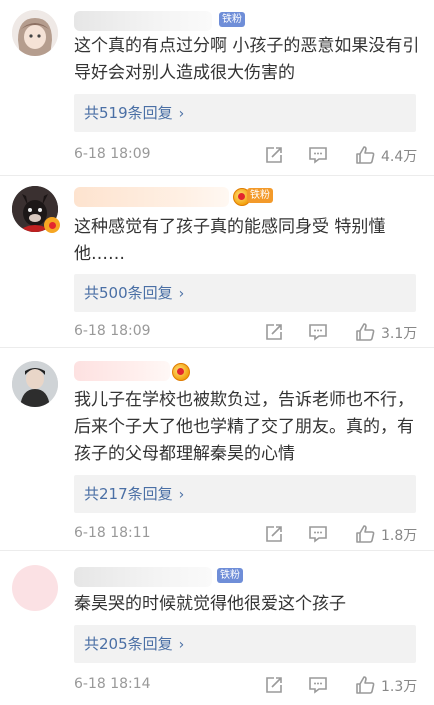 The height and width of the screenshot is (705, 434). What do you see at coordinates (128, 494) in the screenshot?
I see `replies-label: 共217条回复` at bounding box center [128, 494].